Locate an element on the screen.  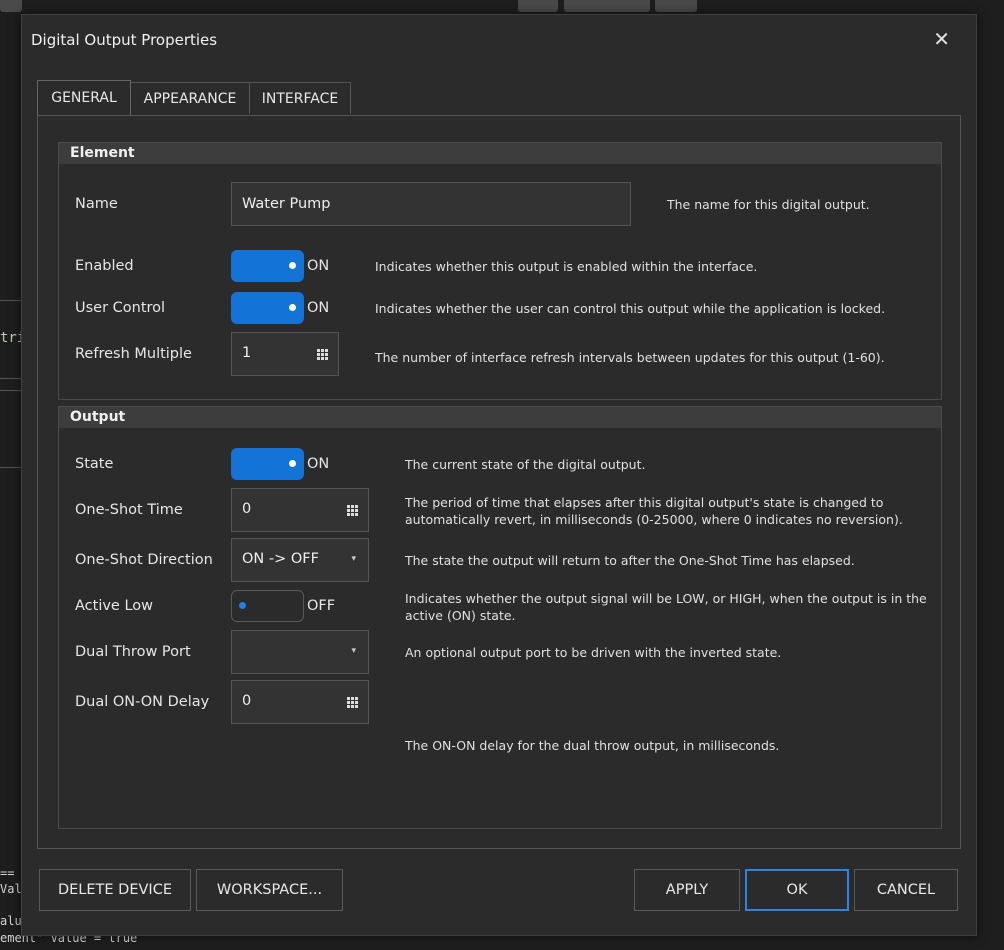
background-code-line: == is located at coordinates (7, 873).